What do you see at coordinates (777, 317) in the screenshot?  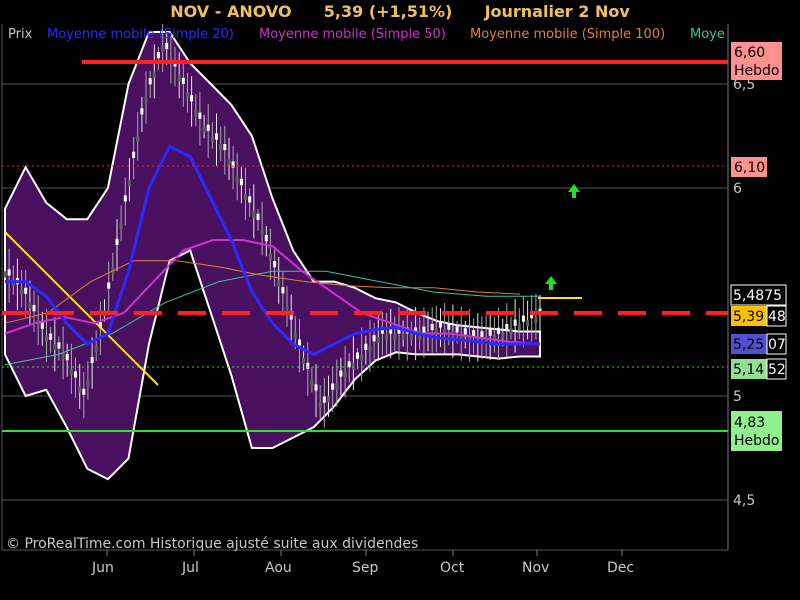 I see `price-tag-sub: 48` at bounding box center [777, 317].